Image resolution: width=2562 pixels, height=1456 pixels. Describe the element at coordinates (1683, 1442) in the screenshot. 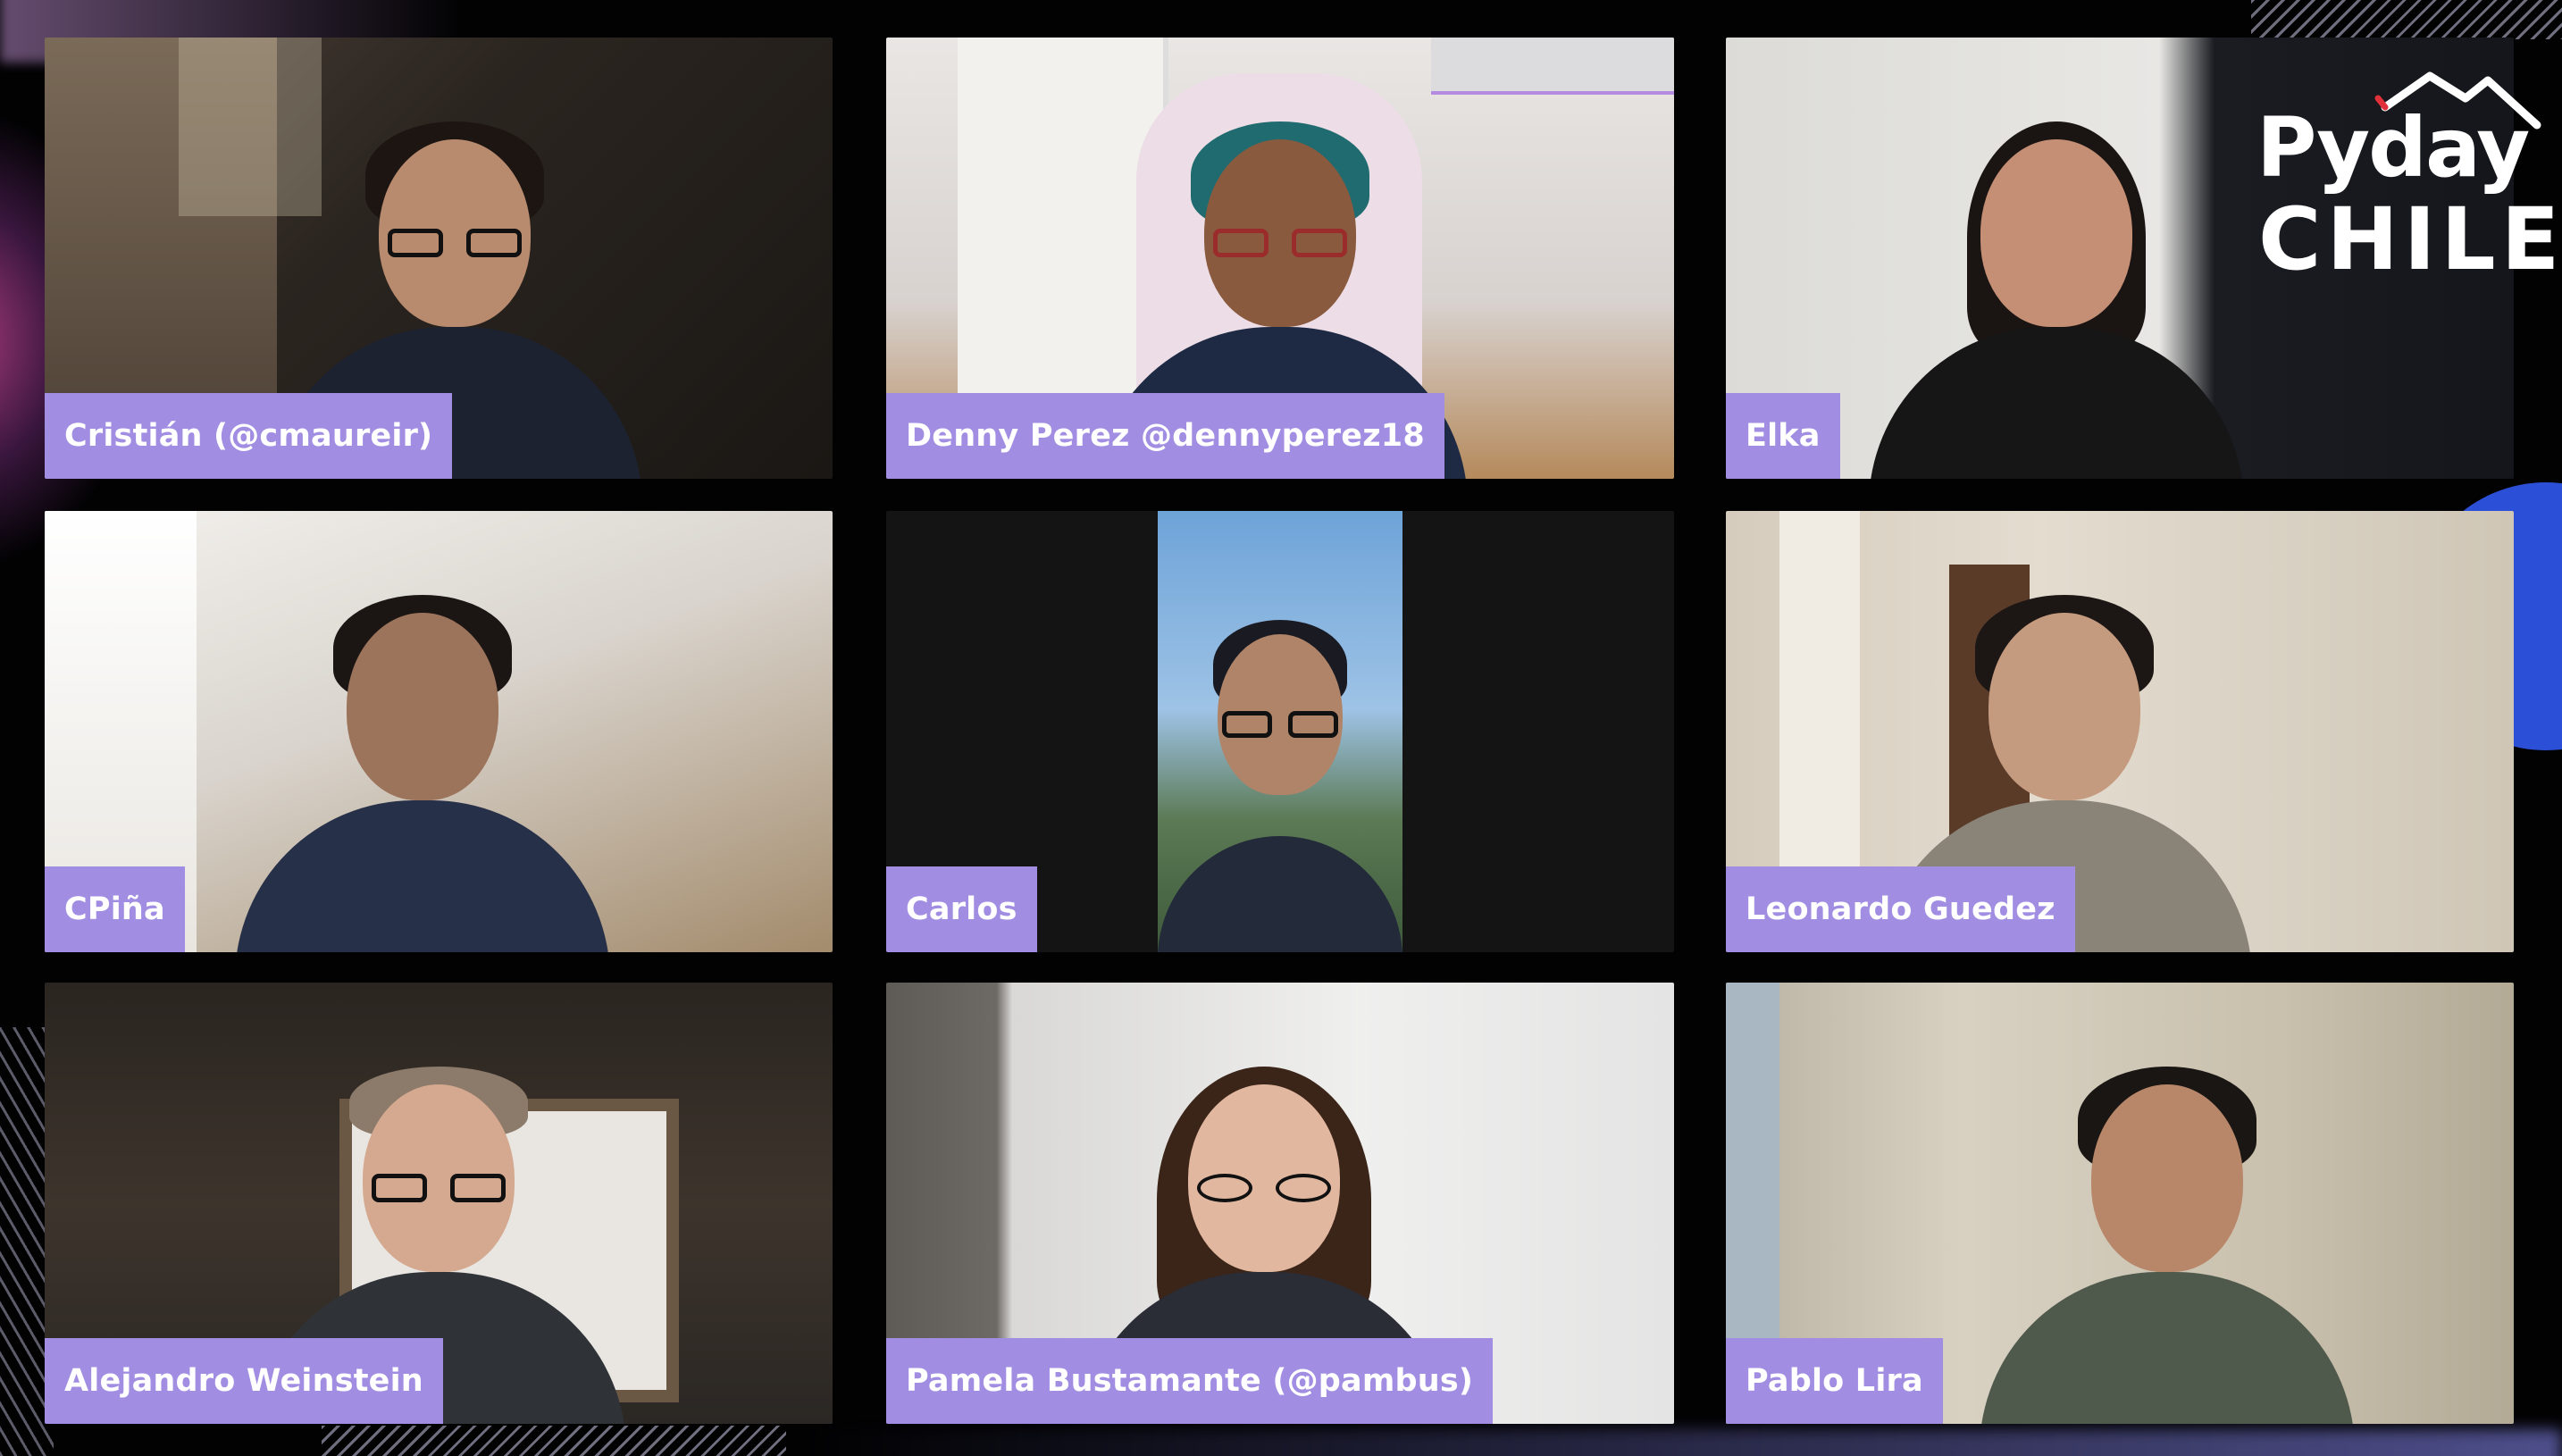

I see `decorative-glow-bottom` at that location.